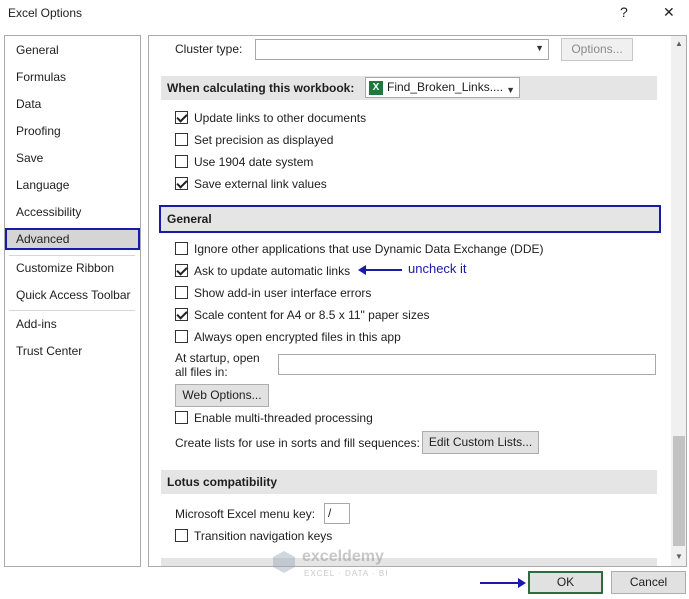  What do you see at coordinates (297, 337) in the screenshot?
I see `option-label: Always open encrypted files in this app` at bounding box center [297, 337].